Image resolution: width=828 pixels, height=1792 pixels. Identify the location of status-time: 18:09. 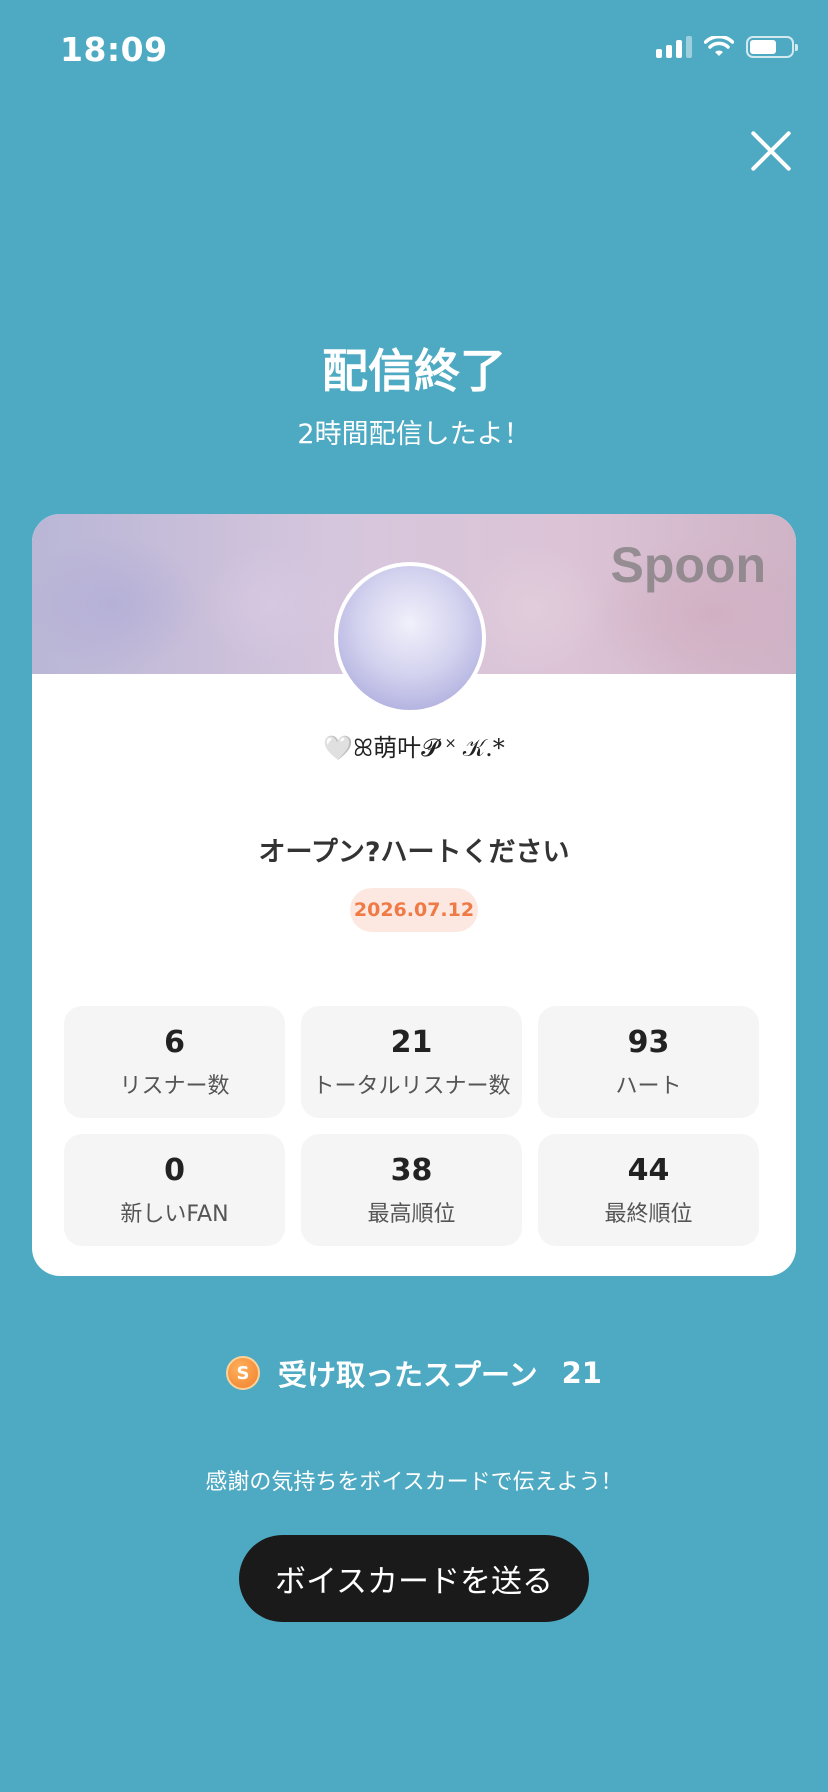
(114, 49).